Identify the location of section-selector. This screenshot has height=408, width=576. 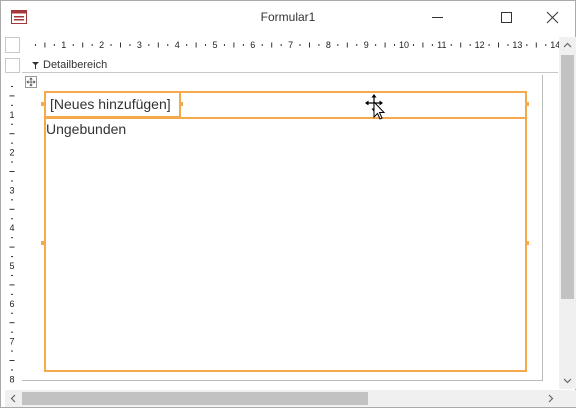
(12, 65).